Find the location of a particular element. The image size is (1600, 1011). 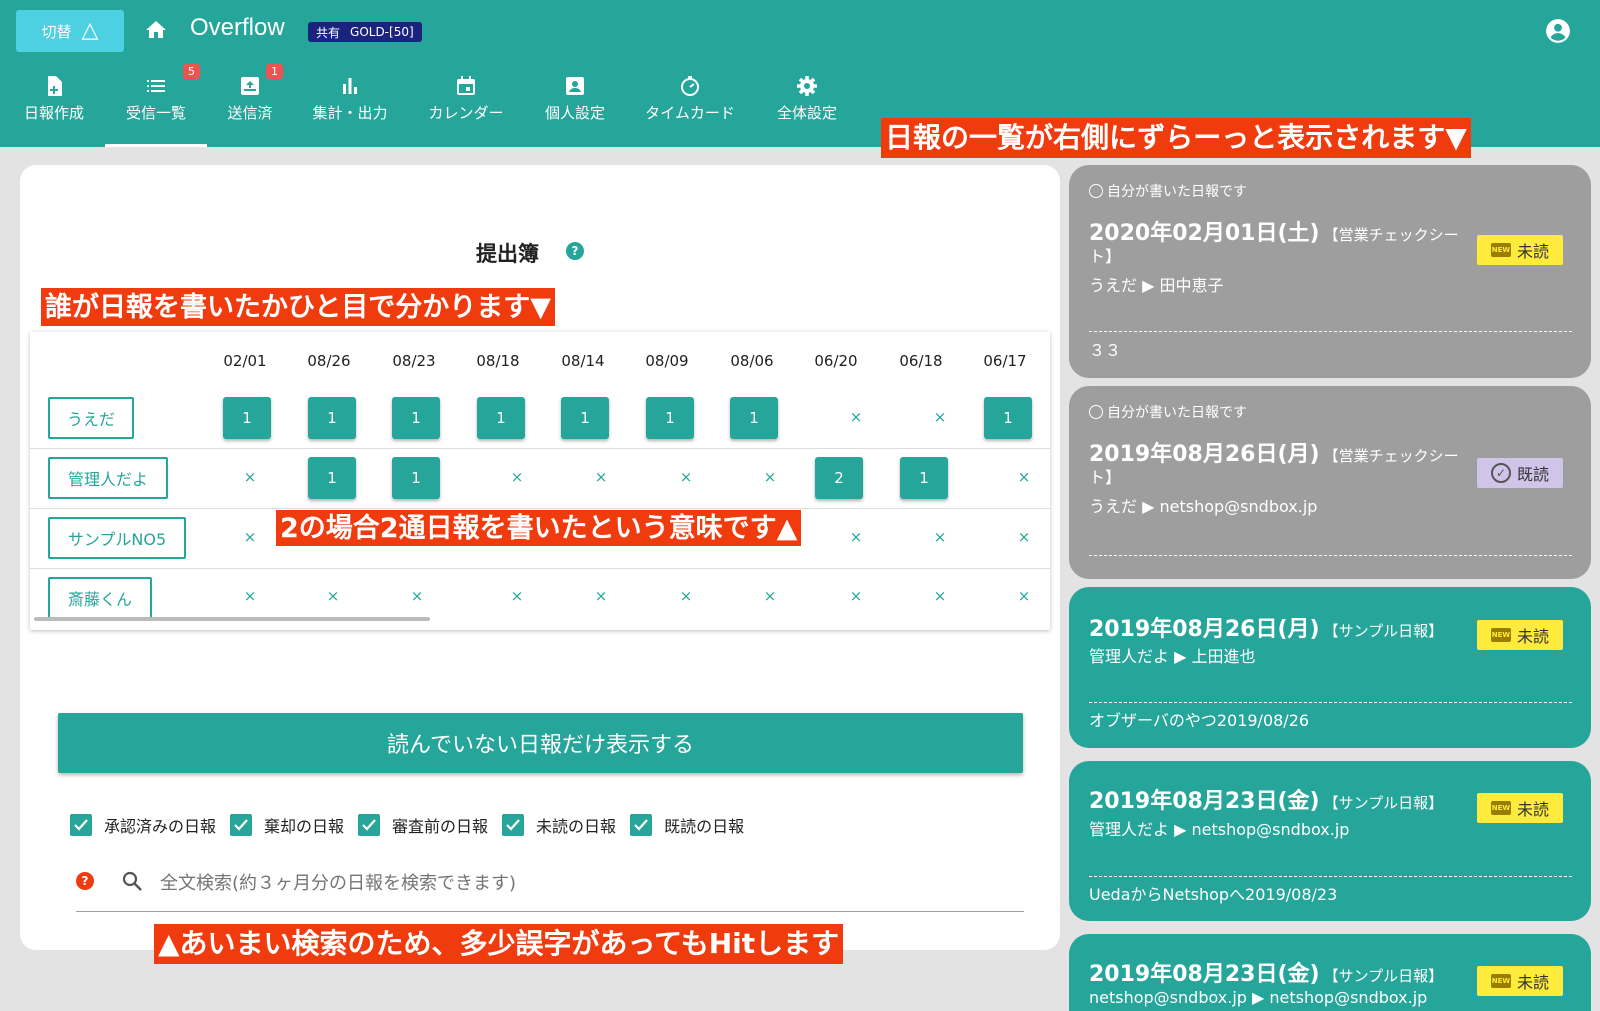

report-form-name-cont: ト】 is located at coordinates (1105, 477).